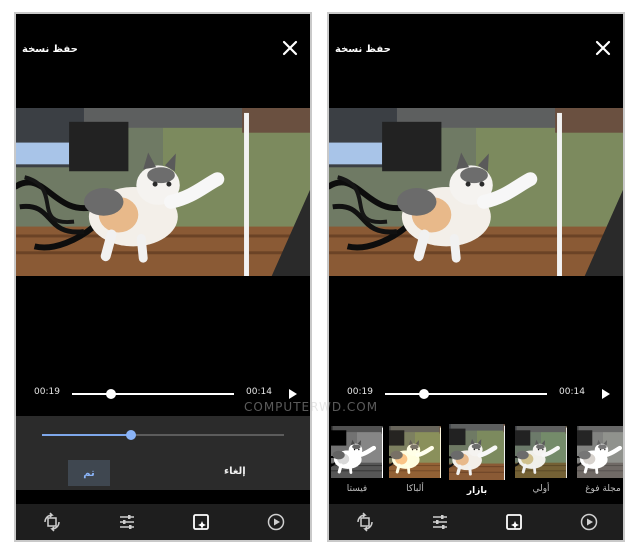 The image size is (640, 553). I want to click on filter-option: أولي, so click(541, 460).